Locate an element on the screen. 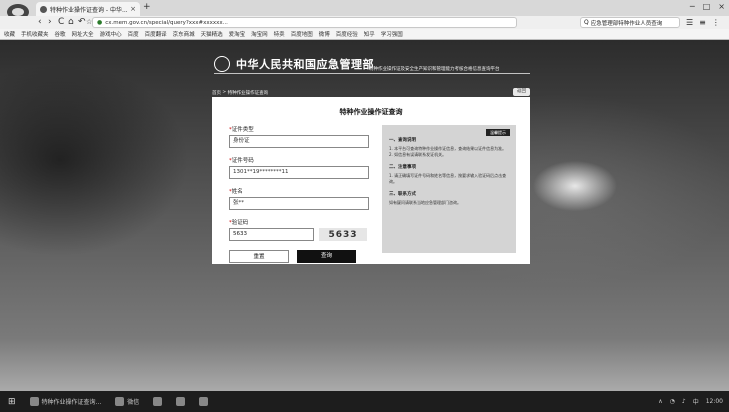 The image size is (729, 412). system-tray: ∧ ◔ ♪ 中 12:00 is located at coordinates (690, 401).